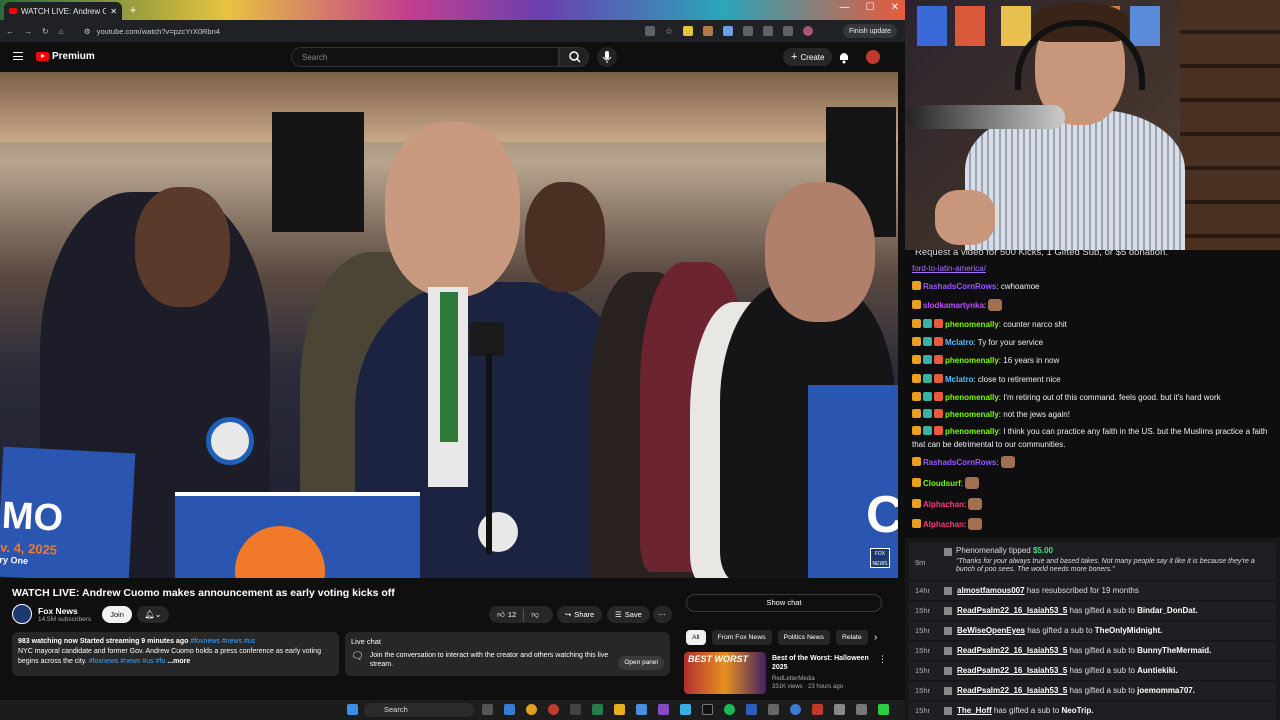 The height and width of the screenshot is (720, 1280). Describe the element at coordinates (509, 709) in the screenshot. I see `edge-icon` at that location.